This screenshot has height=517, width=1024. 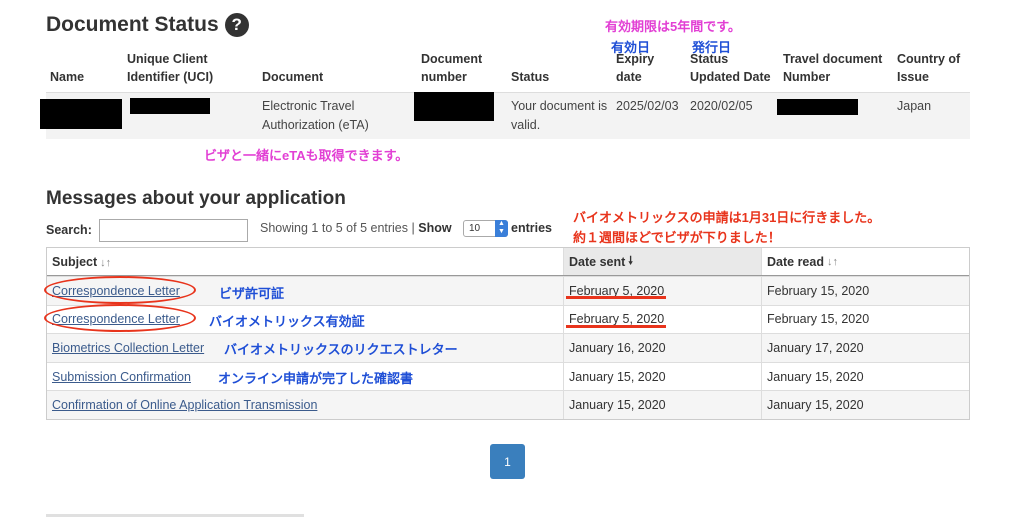 I want to click on biometrics-note-1: バイオメトリックスの申請は1月31日に行きました。, so click(x=727, y=217).